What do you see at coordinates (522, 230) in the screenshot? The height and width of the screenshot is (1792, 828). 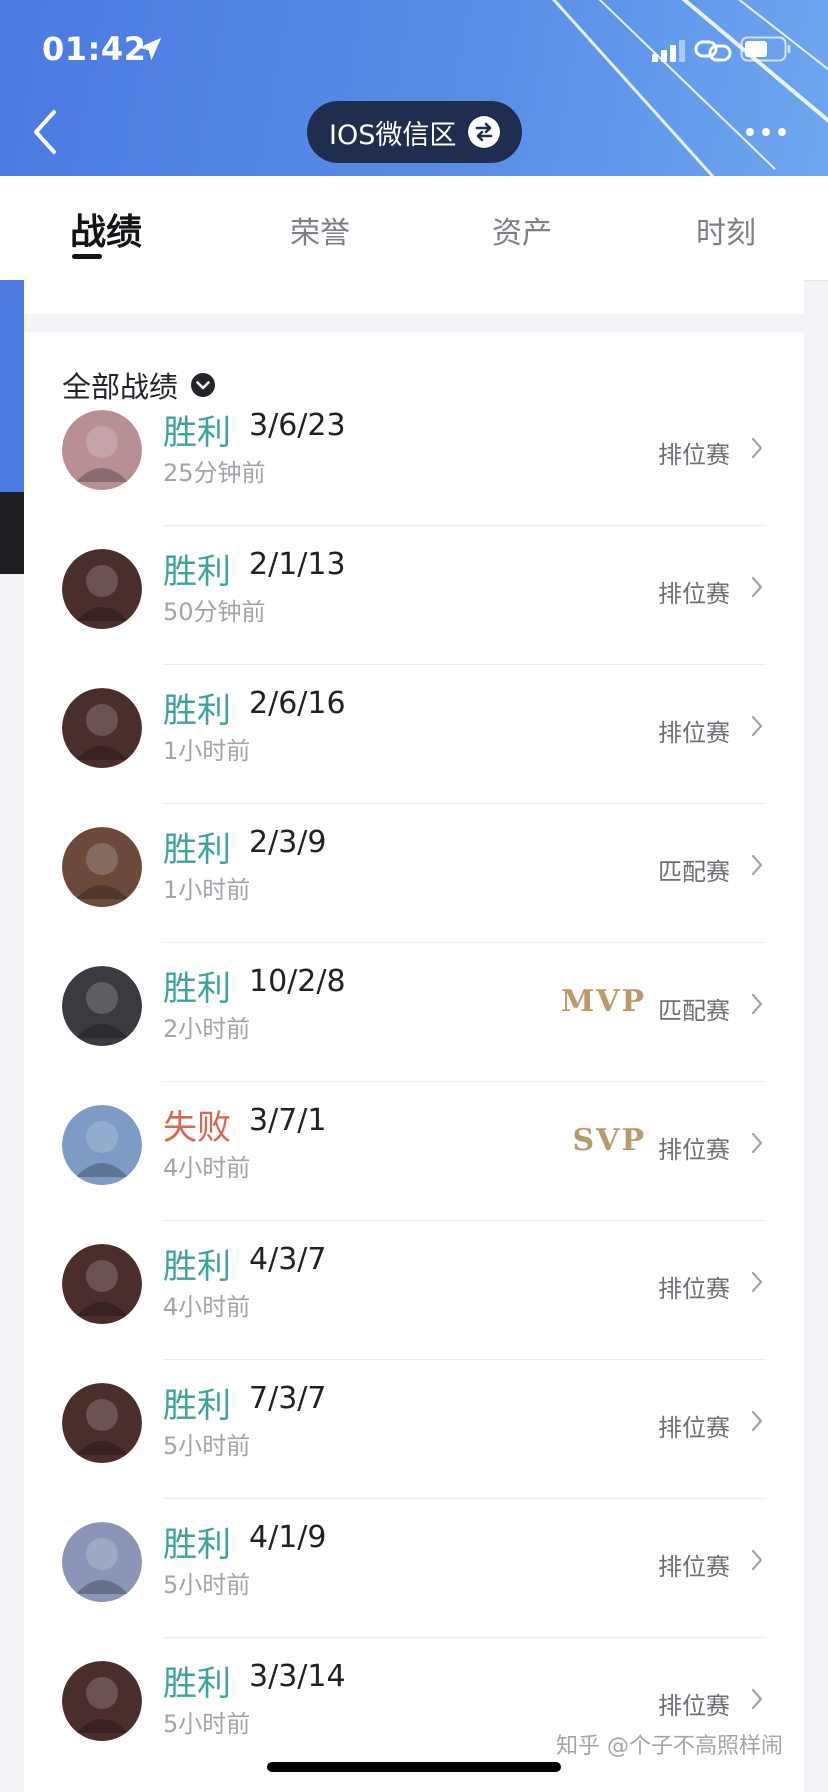 I see `tab-assets: 资产` at bounding box center [522, 230].